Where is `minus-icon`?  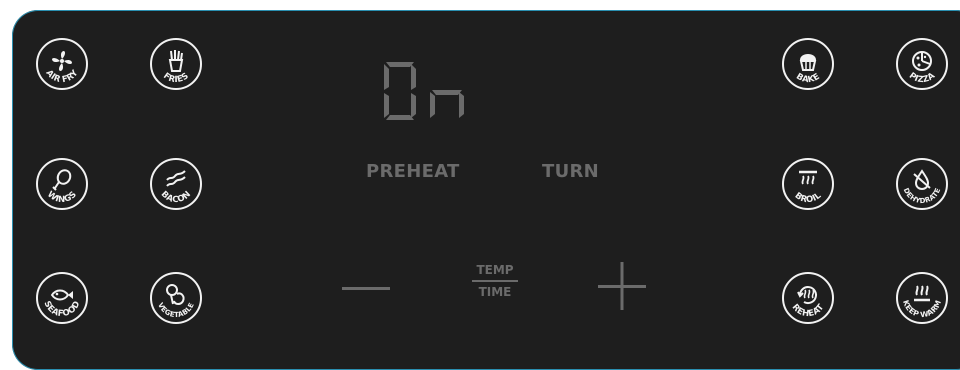
minus-icon is located at coordinates (366, 288).